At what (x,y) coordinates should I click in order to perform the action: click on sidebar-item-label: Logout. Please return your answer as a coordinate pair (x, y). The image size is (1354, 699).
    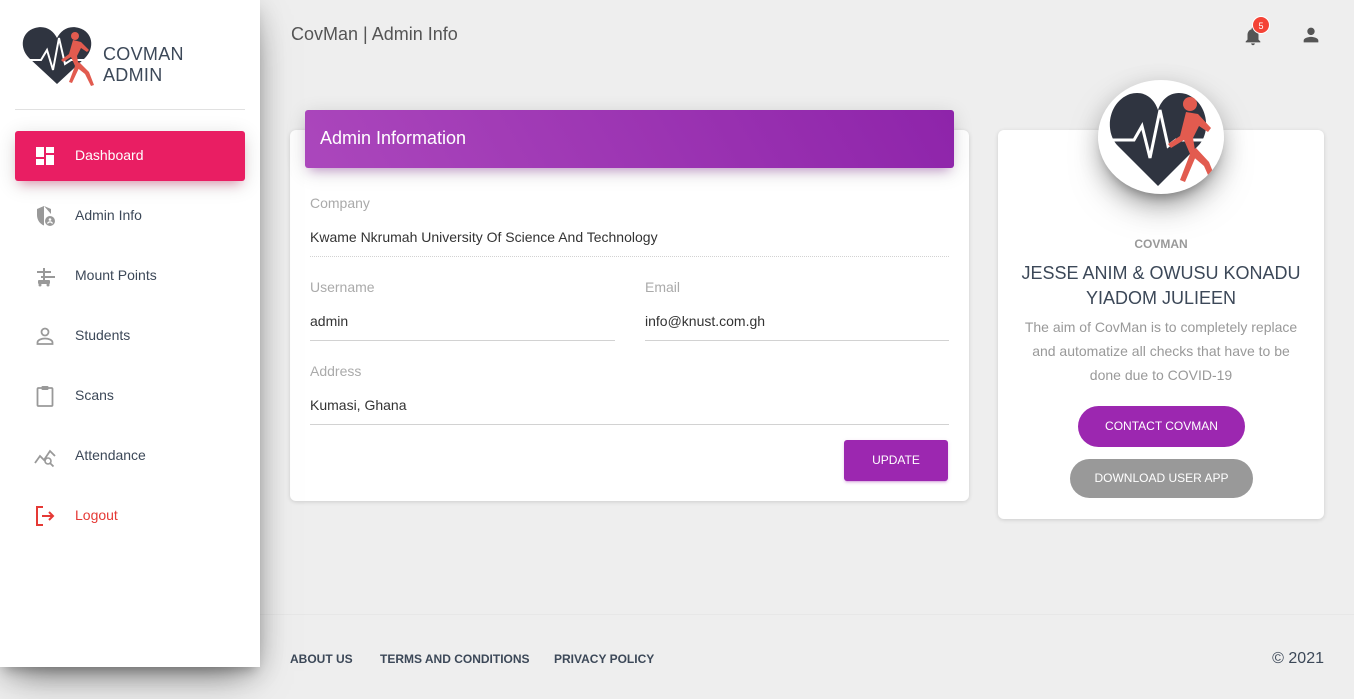
    Looking at the image, I should click on (96, 515).